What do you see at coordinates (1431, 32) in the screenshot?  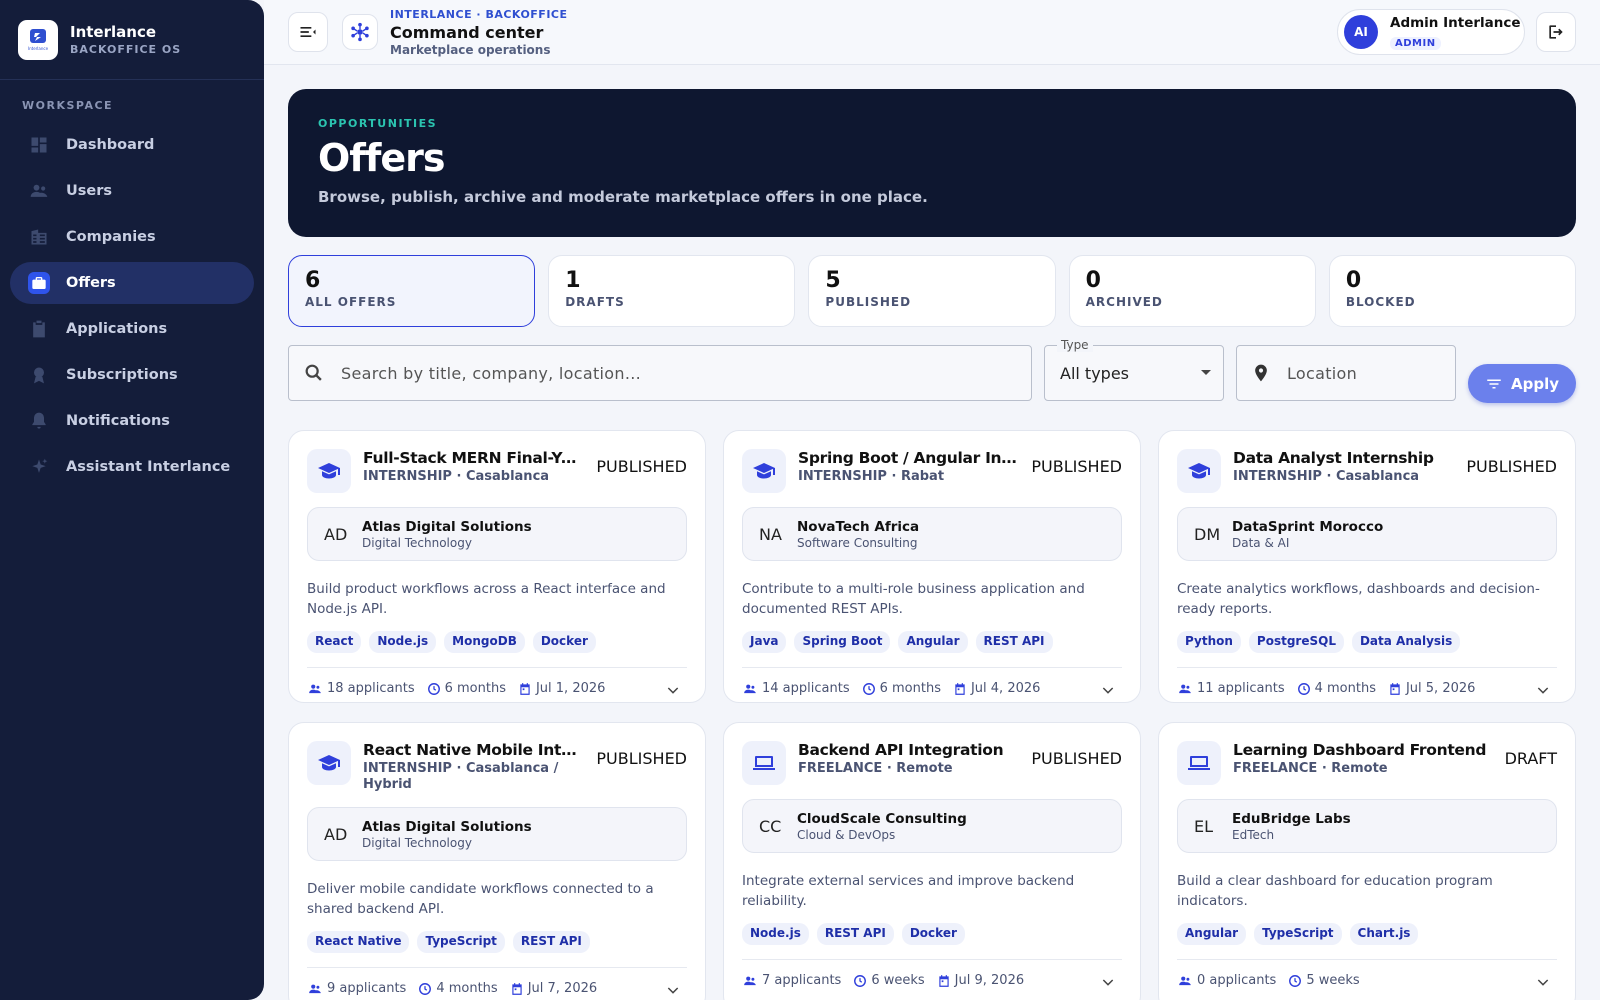 I see `user-menu: AI Admin Interlance ADMIN` at bounding box center [1431, 32].